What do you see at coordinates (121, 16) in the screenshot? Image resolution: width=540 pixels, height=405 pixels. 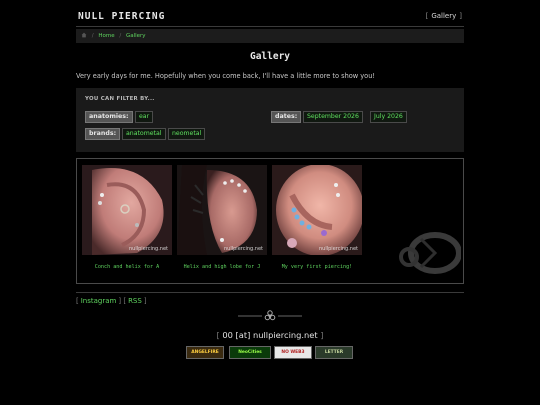 I see `site-title: NULL PIERCING` at bounding box center [121, 16].